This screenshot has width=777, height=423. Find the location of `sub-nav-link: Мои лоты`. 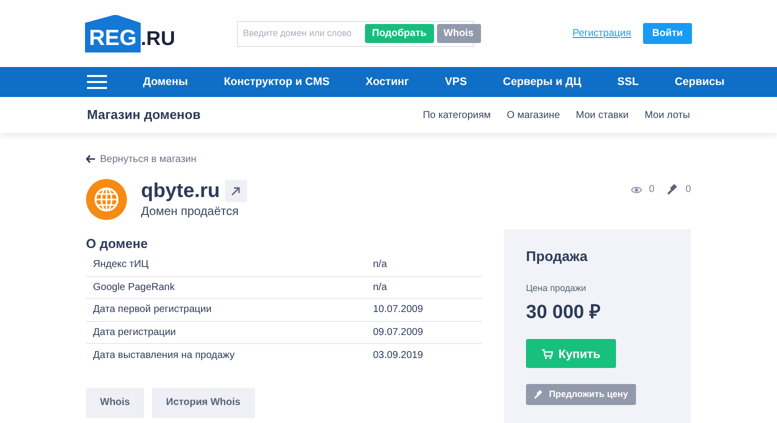

sub-nav-link: Мои лоты is located at coordinates (667, 115).